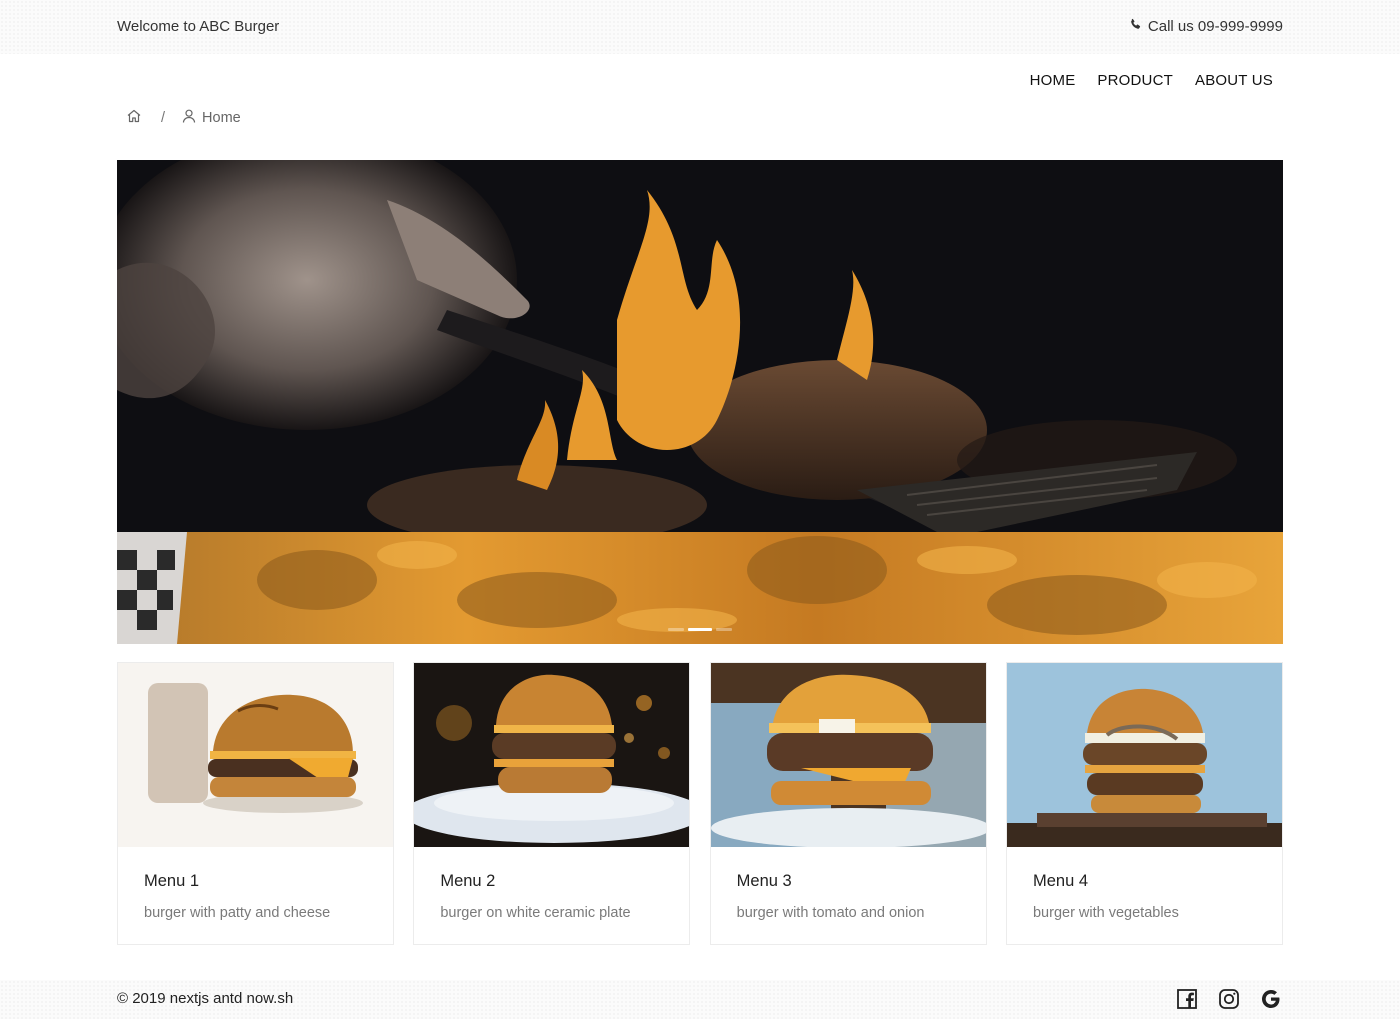 The height and width of the screenshot is (1019, 1400). Describe the element at coordinates (764, 881) in the screenshot. I see `menu-card-title: Menu 3` at that location.